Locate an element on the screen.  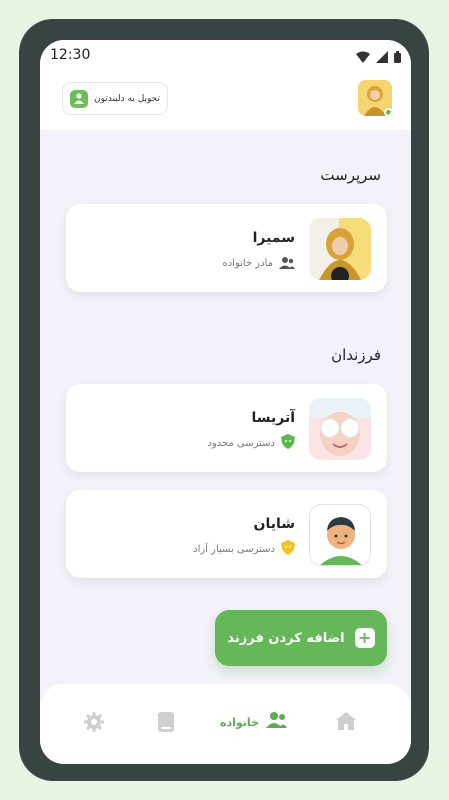
signal-icon is located at coordinates (382, 57).